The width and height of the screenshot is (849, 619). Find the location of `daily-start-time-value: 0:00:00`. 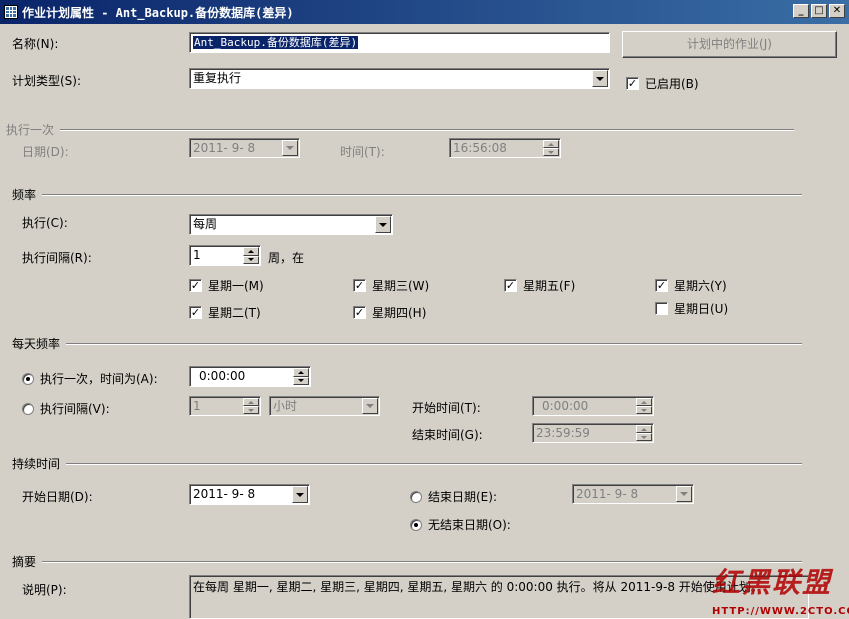

daily-start-time-value: 0:00:00 is located at coordinates (565, 406).